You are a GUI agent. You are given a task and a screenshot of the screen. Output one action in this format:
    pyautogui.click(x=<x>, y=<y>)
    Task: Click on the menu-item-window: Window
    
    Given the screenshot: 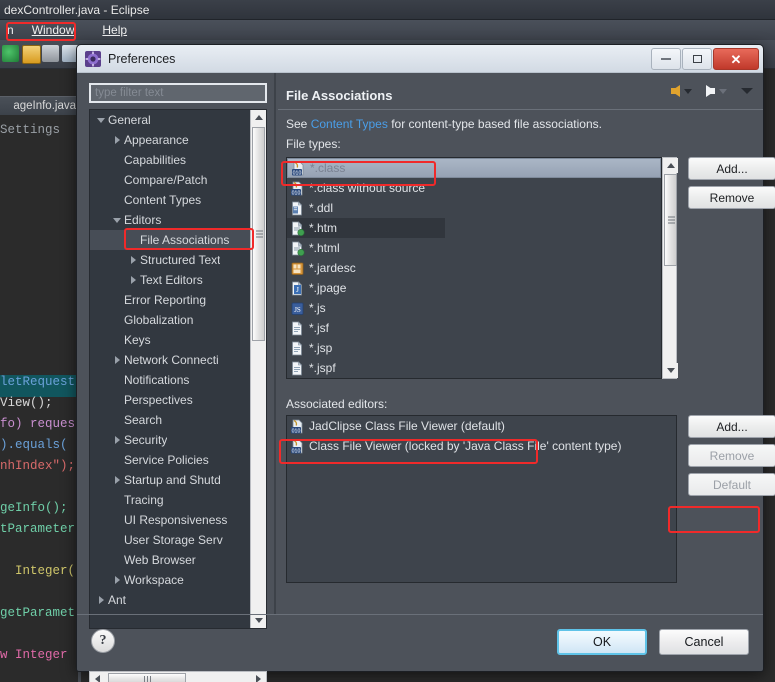 What is the action you would take?
    pyautogui.click(x=53, y=30)
    